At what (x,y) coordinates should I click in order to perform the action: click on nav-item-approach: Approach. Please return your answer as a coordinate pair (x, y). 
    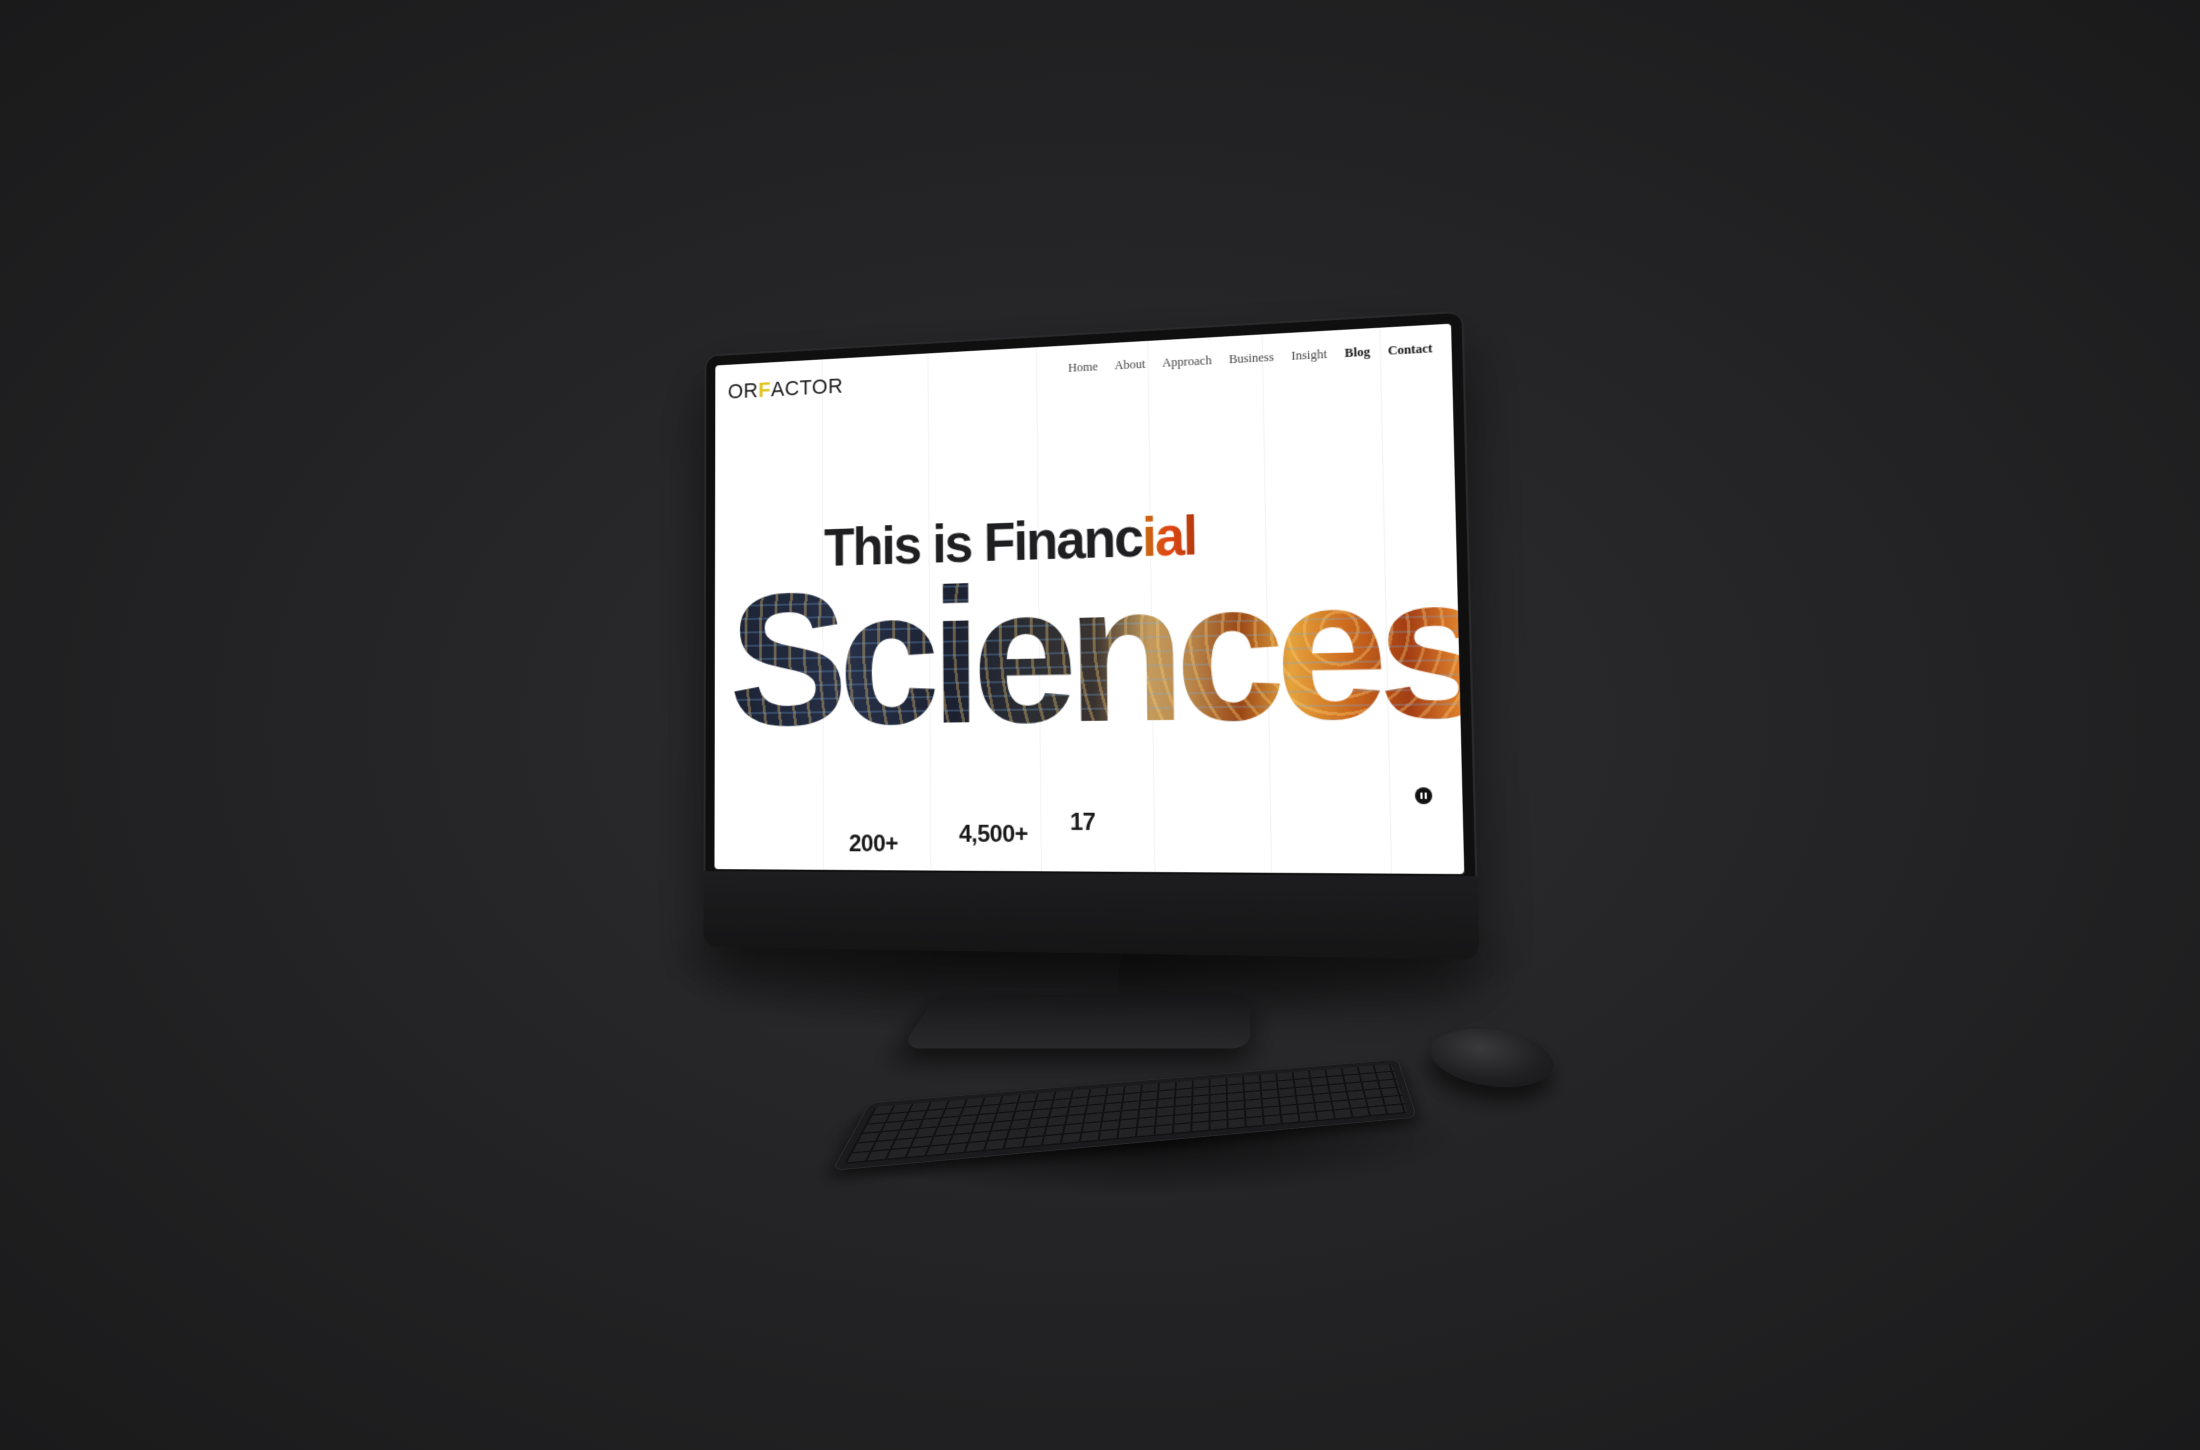
    Looking at the image, I should click on (1187, 362).